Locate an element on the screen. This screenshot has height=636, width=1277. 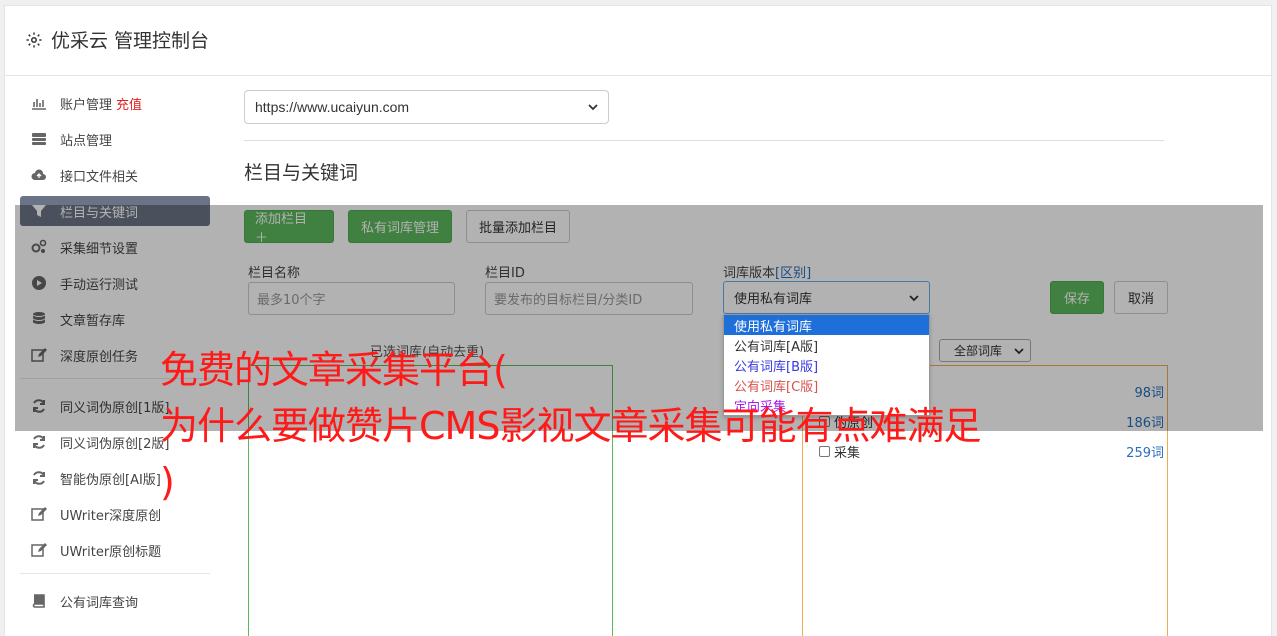
toolbar: 添加栏目 ＋ 私有词库管理 批量添加栏目 is located at coordinates (407, 228).